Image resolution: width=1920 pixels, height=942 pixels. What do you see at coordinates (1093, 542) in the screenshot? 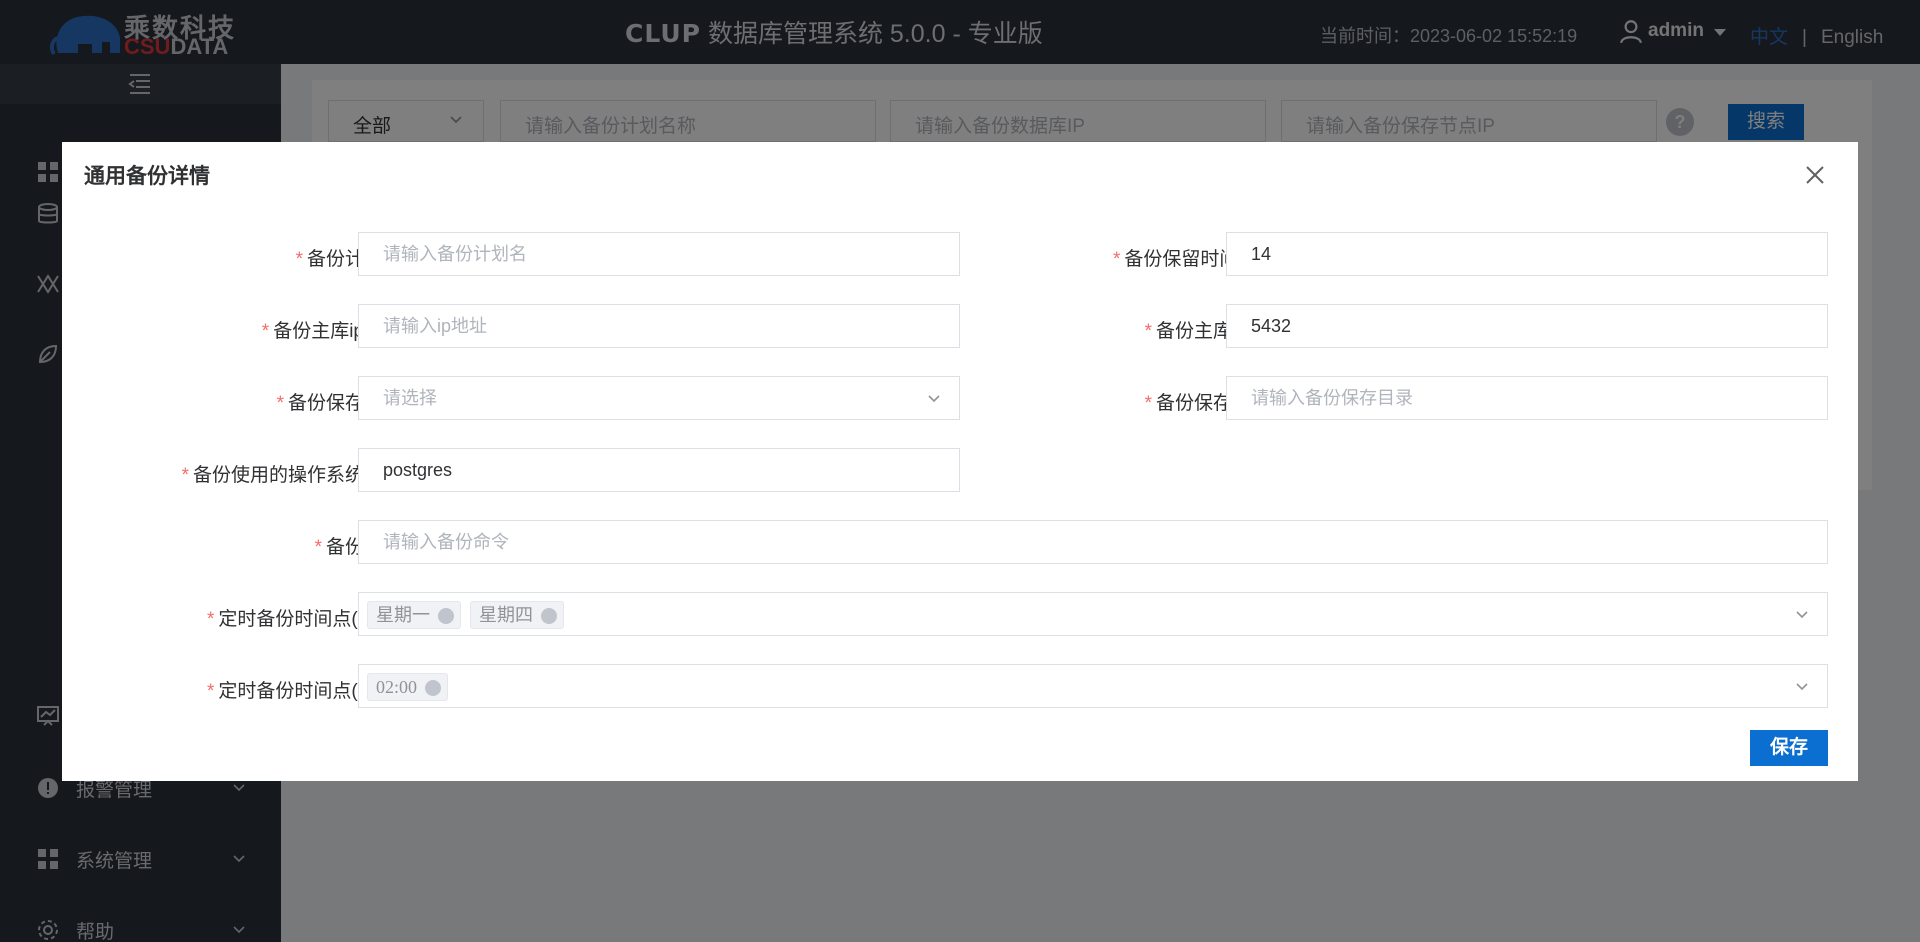
I see `command-input: 请输入备份命令` at bounding box center [1093, 542].